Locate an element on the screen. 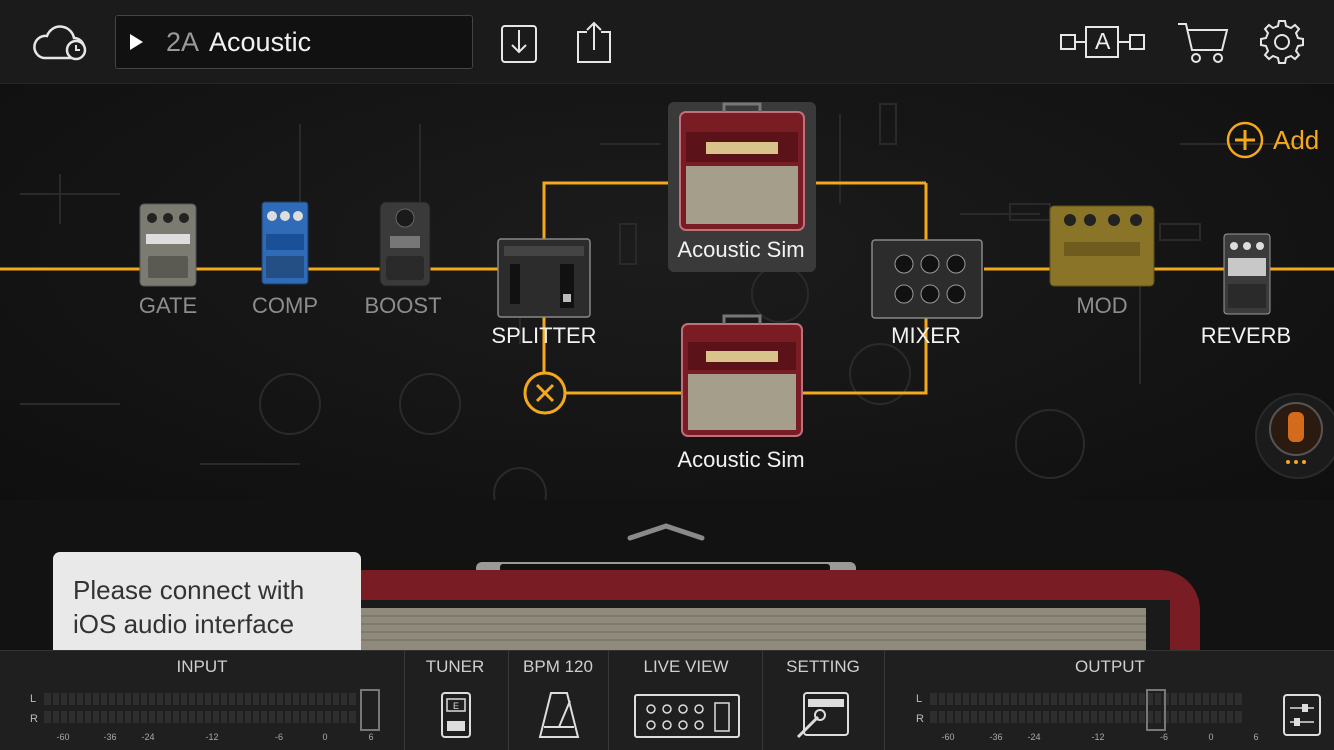  metronome-icon is located at coordinates (559, 715).